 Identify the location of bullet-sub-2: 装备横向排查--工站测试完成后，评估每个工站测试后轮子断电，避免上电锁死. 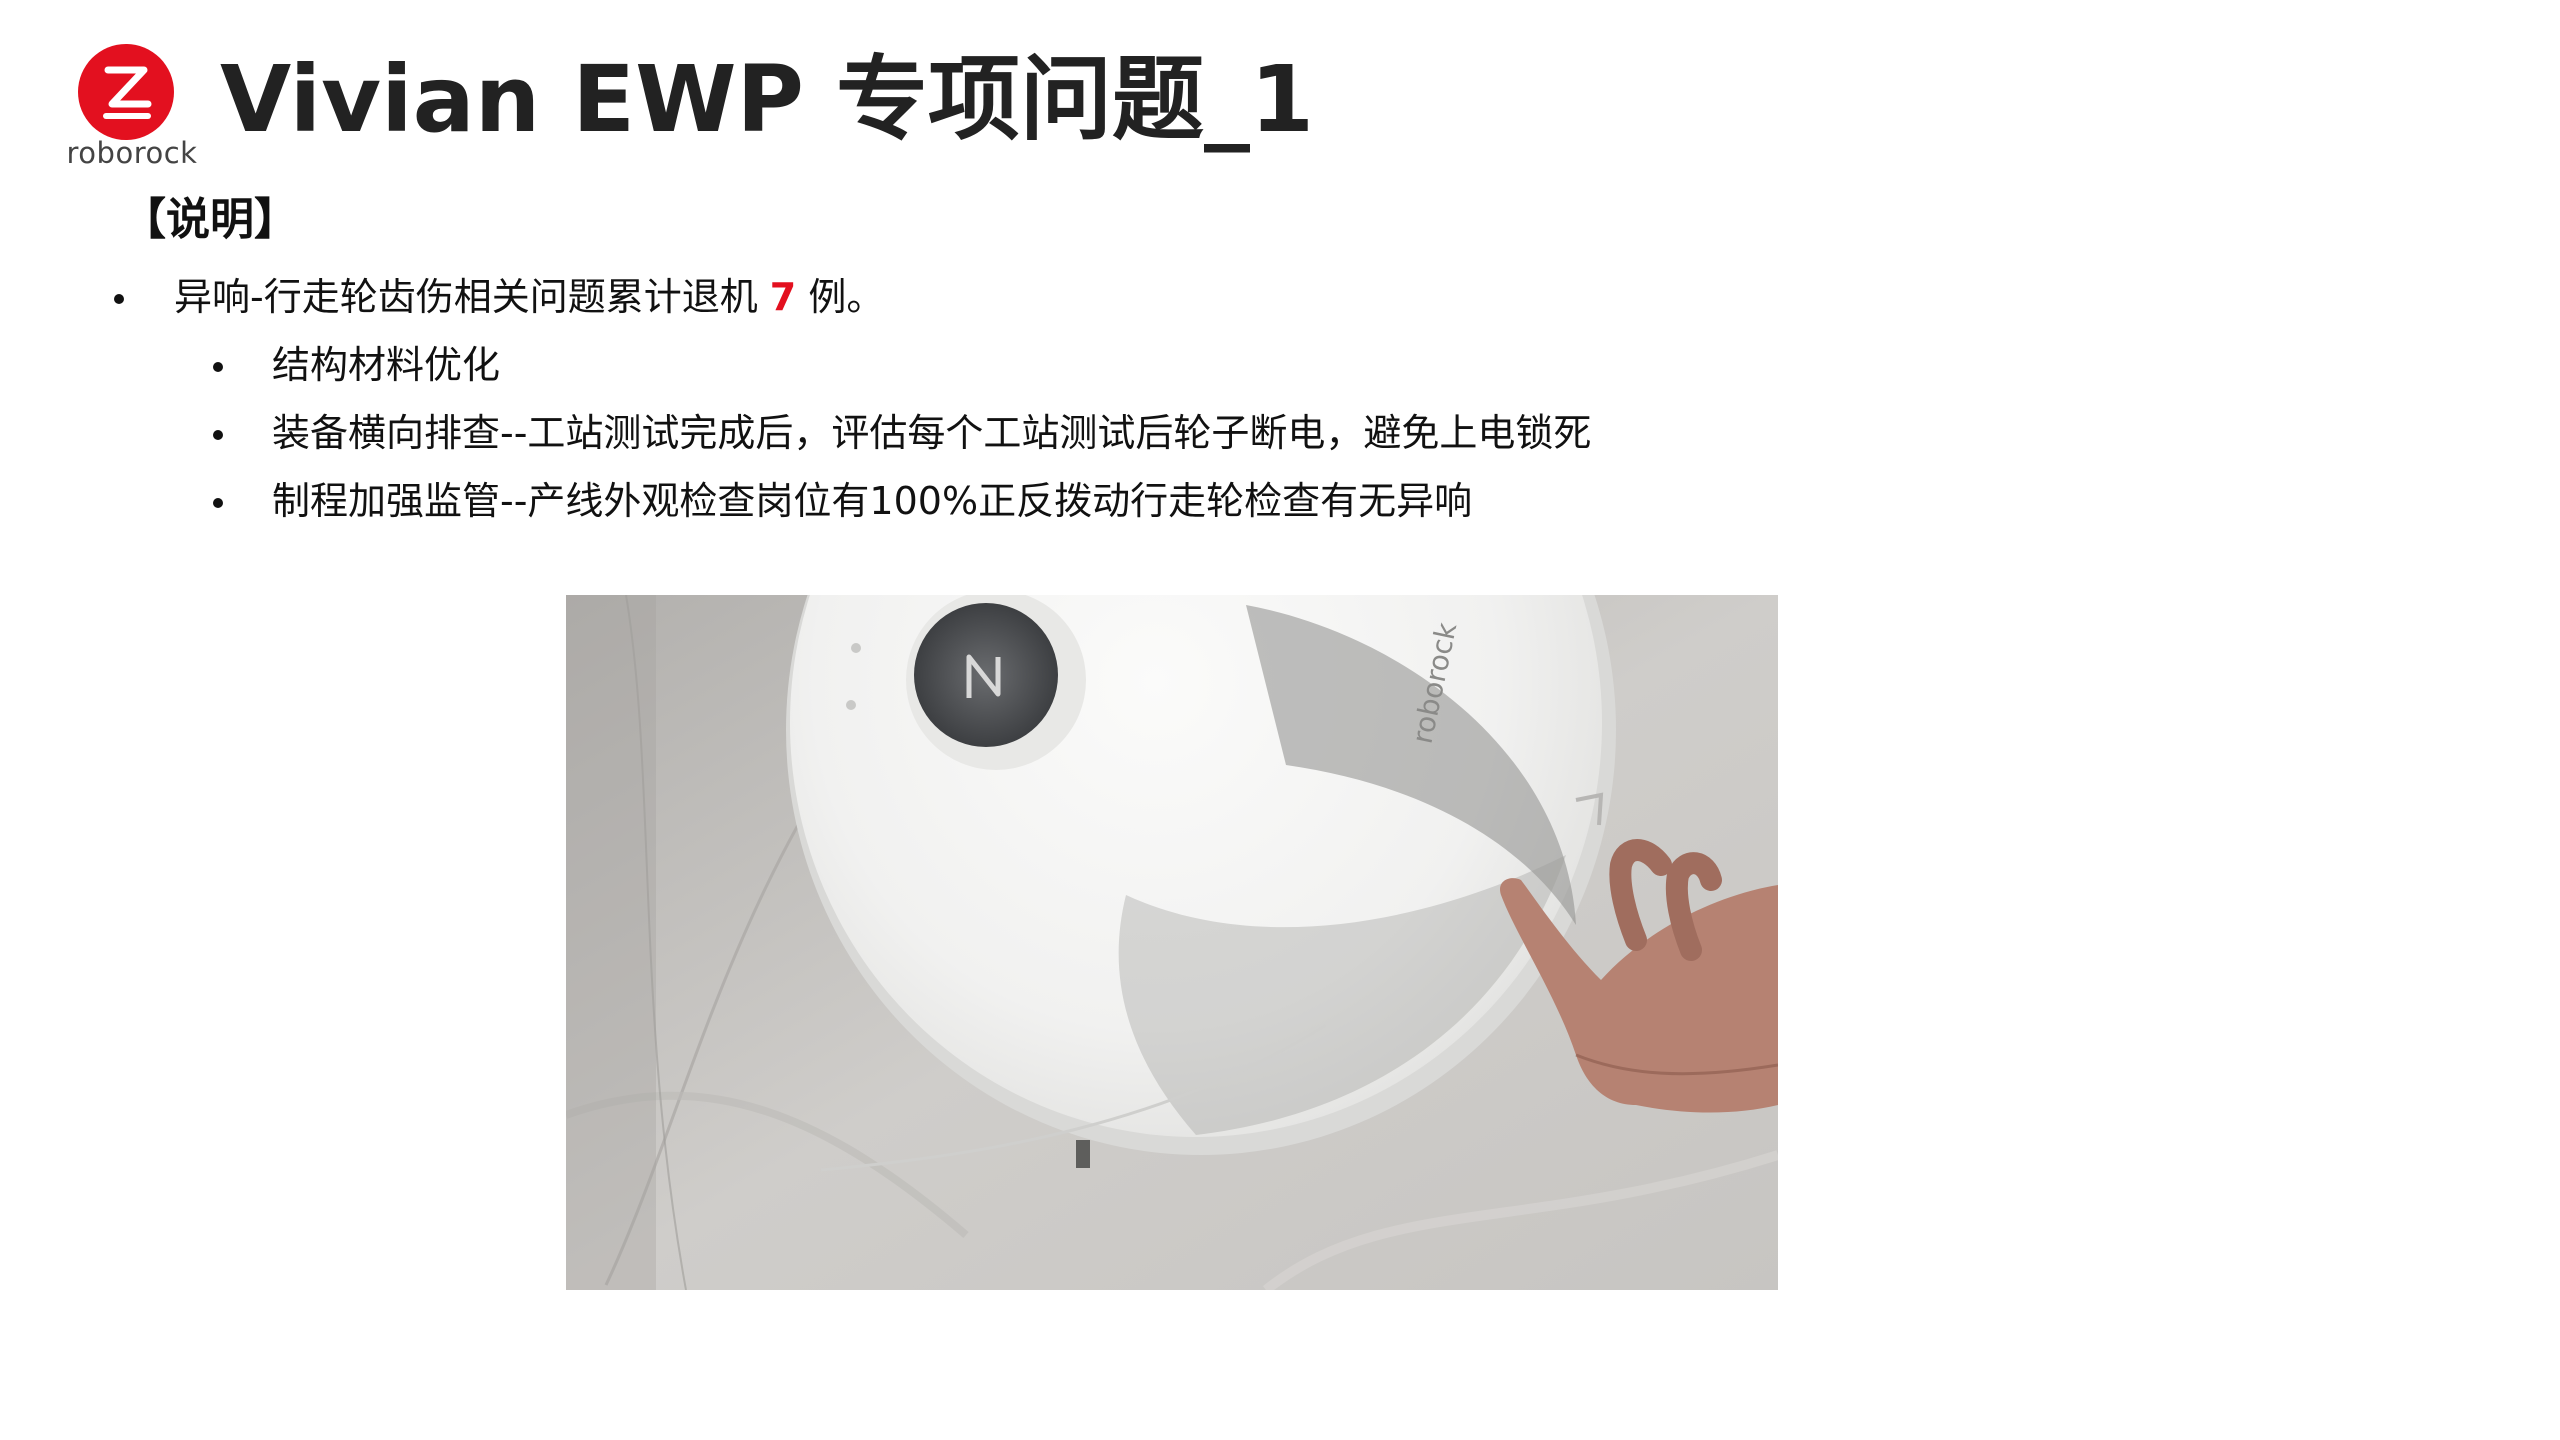
(850, 433).